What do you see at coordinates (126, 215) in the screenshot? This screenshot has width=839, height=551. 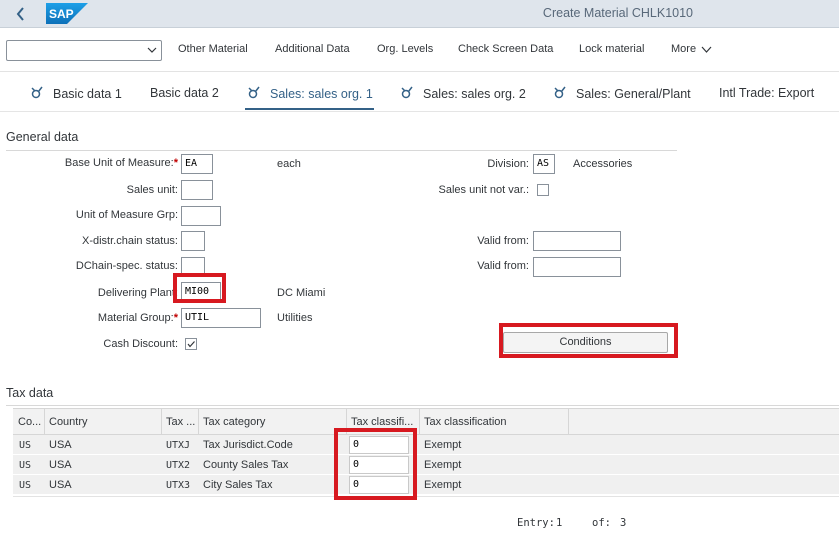 I see `uom-group-label: Unit of Measure Grp:` at bounding box center [126, 215].